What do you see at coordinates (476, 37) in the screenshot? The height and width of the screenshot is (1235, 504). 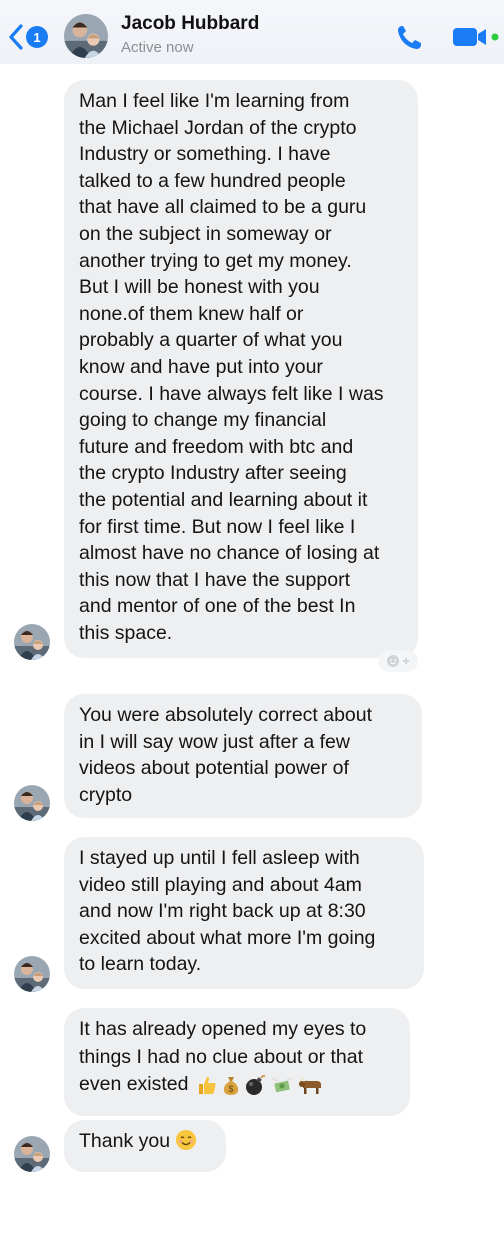 I see `video-call-icon` at bounding box center [476, 37].